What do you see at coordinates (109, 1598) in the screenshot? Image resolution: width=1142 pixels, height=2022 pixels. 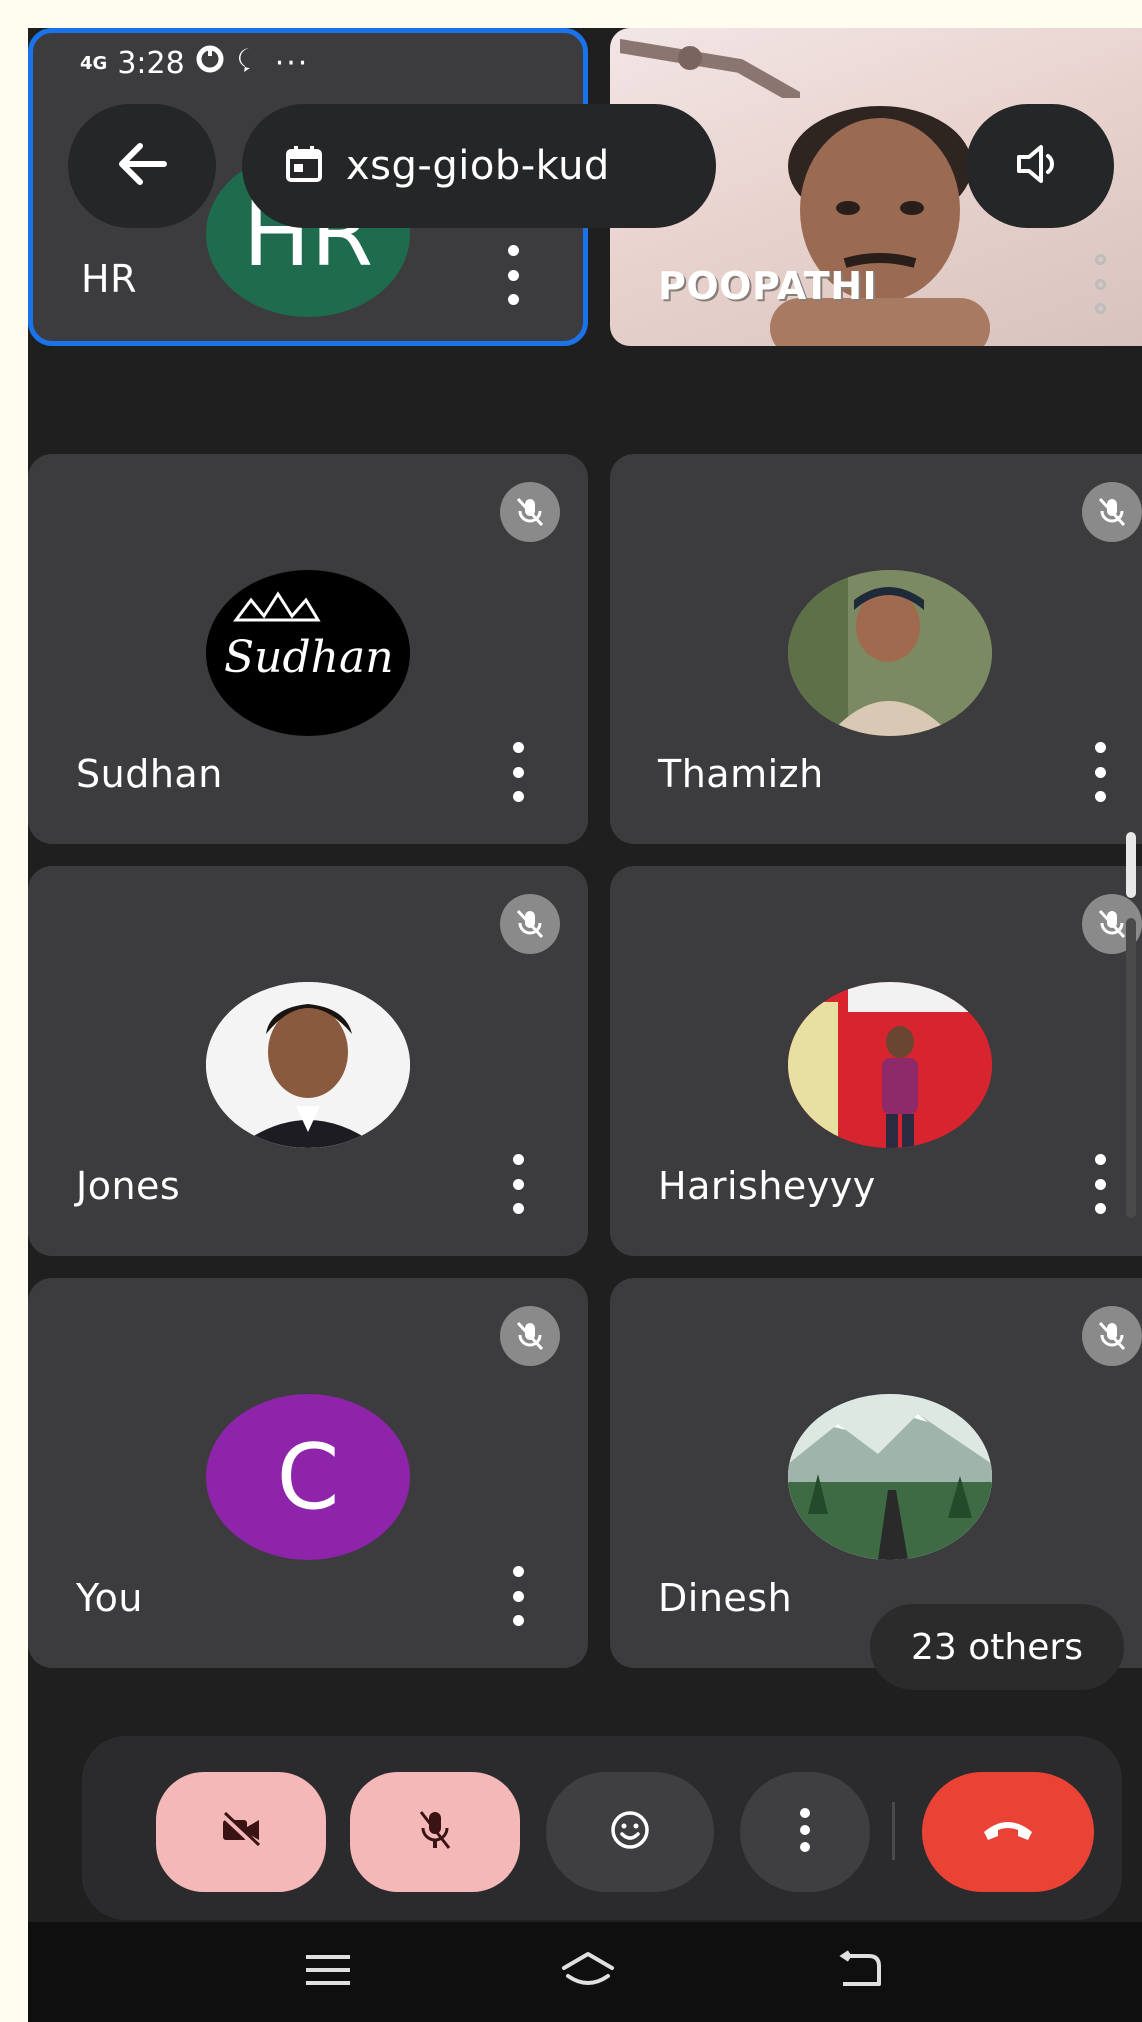 I see `participant-name: You` at bounding box center [109, 1598].